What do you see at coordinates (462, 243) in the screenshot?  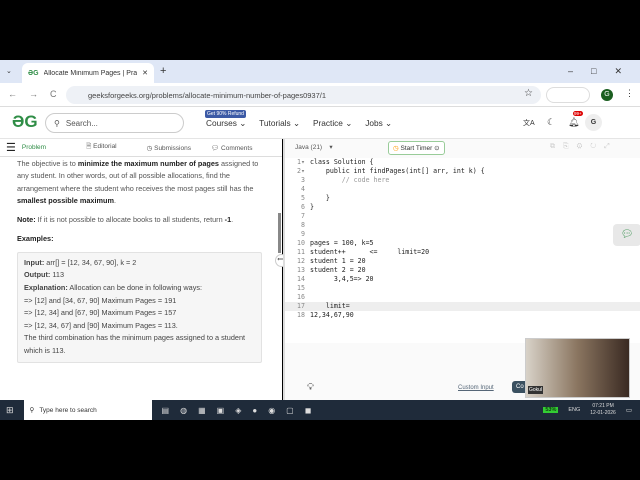 I see `code-line: 10 pages = 100, k=5` at bounding box center [462, 243].